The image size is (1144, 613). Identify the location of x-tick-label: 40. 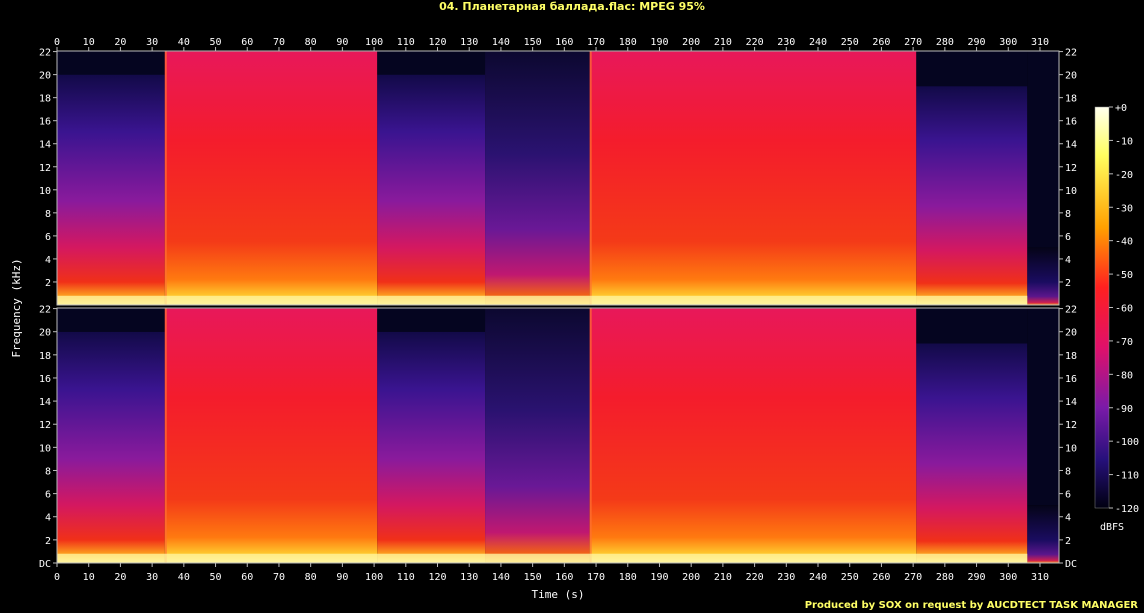
(184, 42).